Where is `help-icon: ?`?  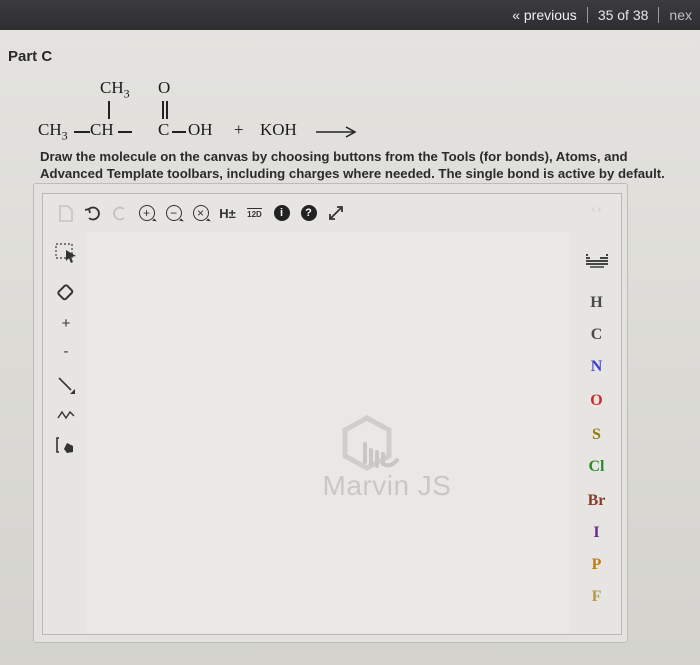 help-icon: ? is located at coordinates (308, 213).